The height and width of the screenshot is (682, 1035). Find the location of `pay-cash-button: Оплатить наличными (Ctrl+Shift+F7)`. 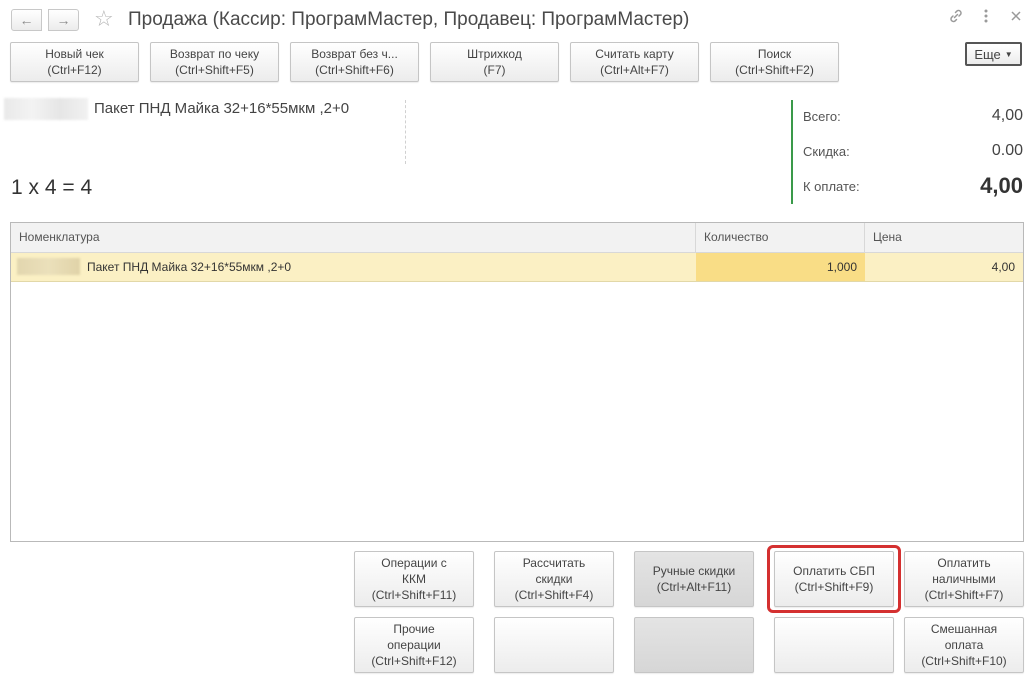

pay-cash-button: Оплатить наличными (Ctrl+Shift+F7) is located at coordinates (964, 579).